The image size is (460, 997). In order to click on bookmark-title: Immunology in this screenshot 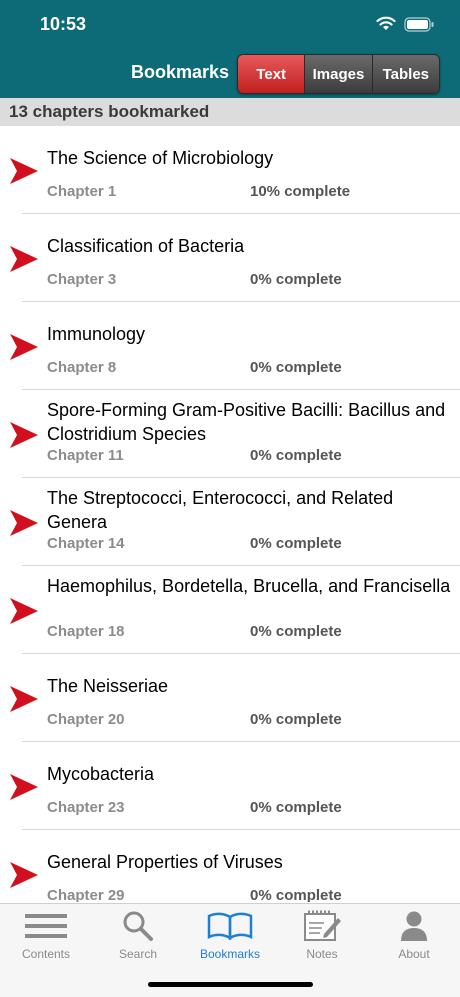, I will do `click(96, 334)`.